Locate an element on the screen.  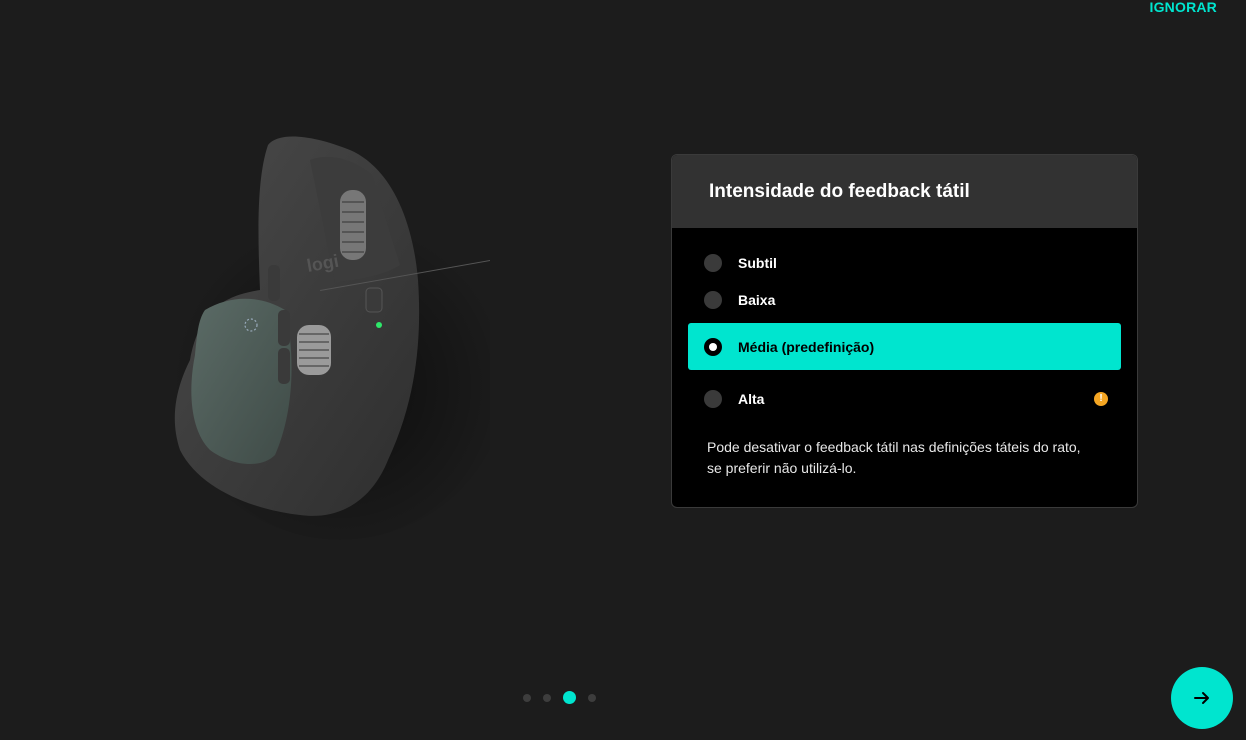
option-subtil: Subtil is located at coordinates (904, 262).